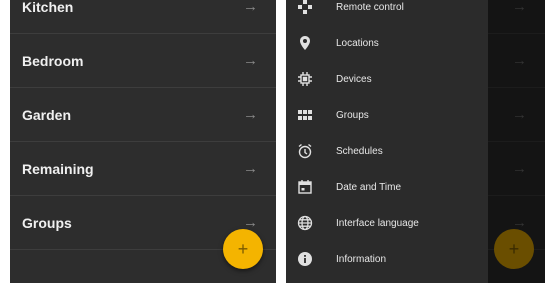 This screenshot has width=545, height=283. Describe the element at coordinates (369, 187) in the screenshot. I see `menu-item-label: Date and Time` at that location.